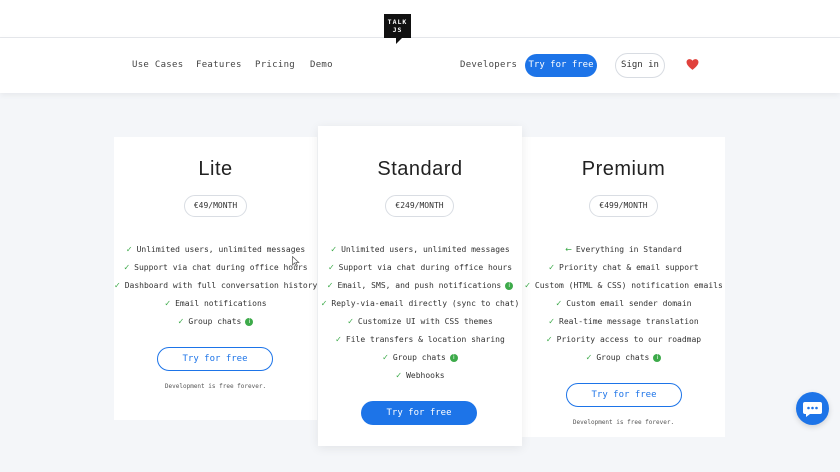 Image resolution: width=840 pixels, height=472 pixels. Describe the element at coordinates (629, 303) in the screenshot. I see `feature-text: Custom email sender domain` at that location.